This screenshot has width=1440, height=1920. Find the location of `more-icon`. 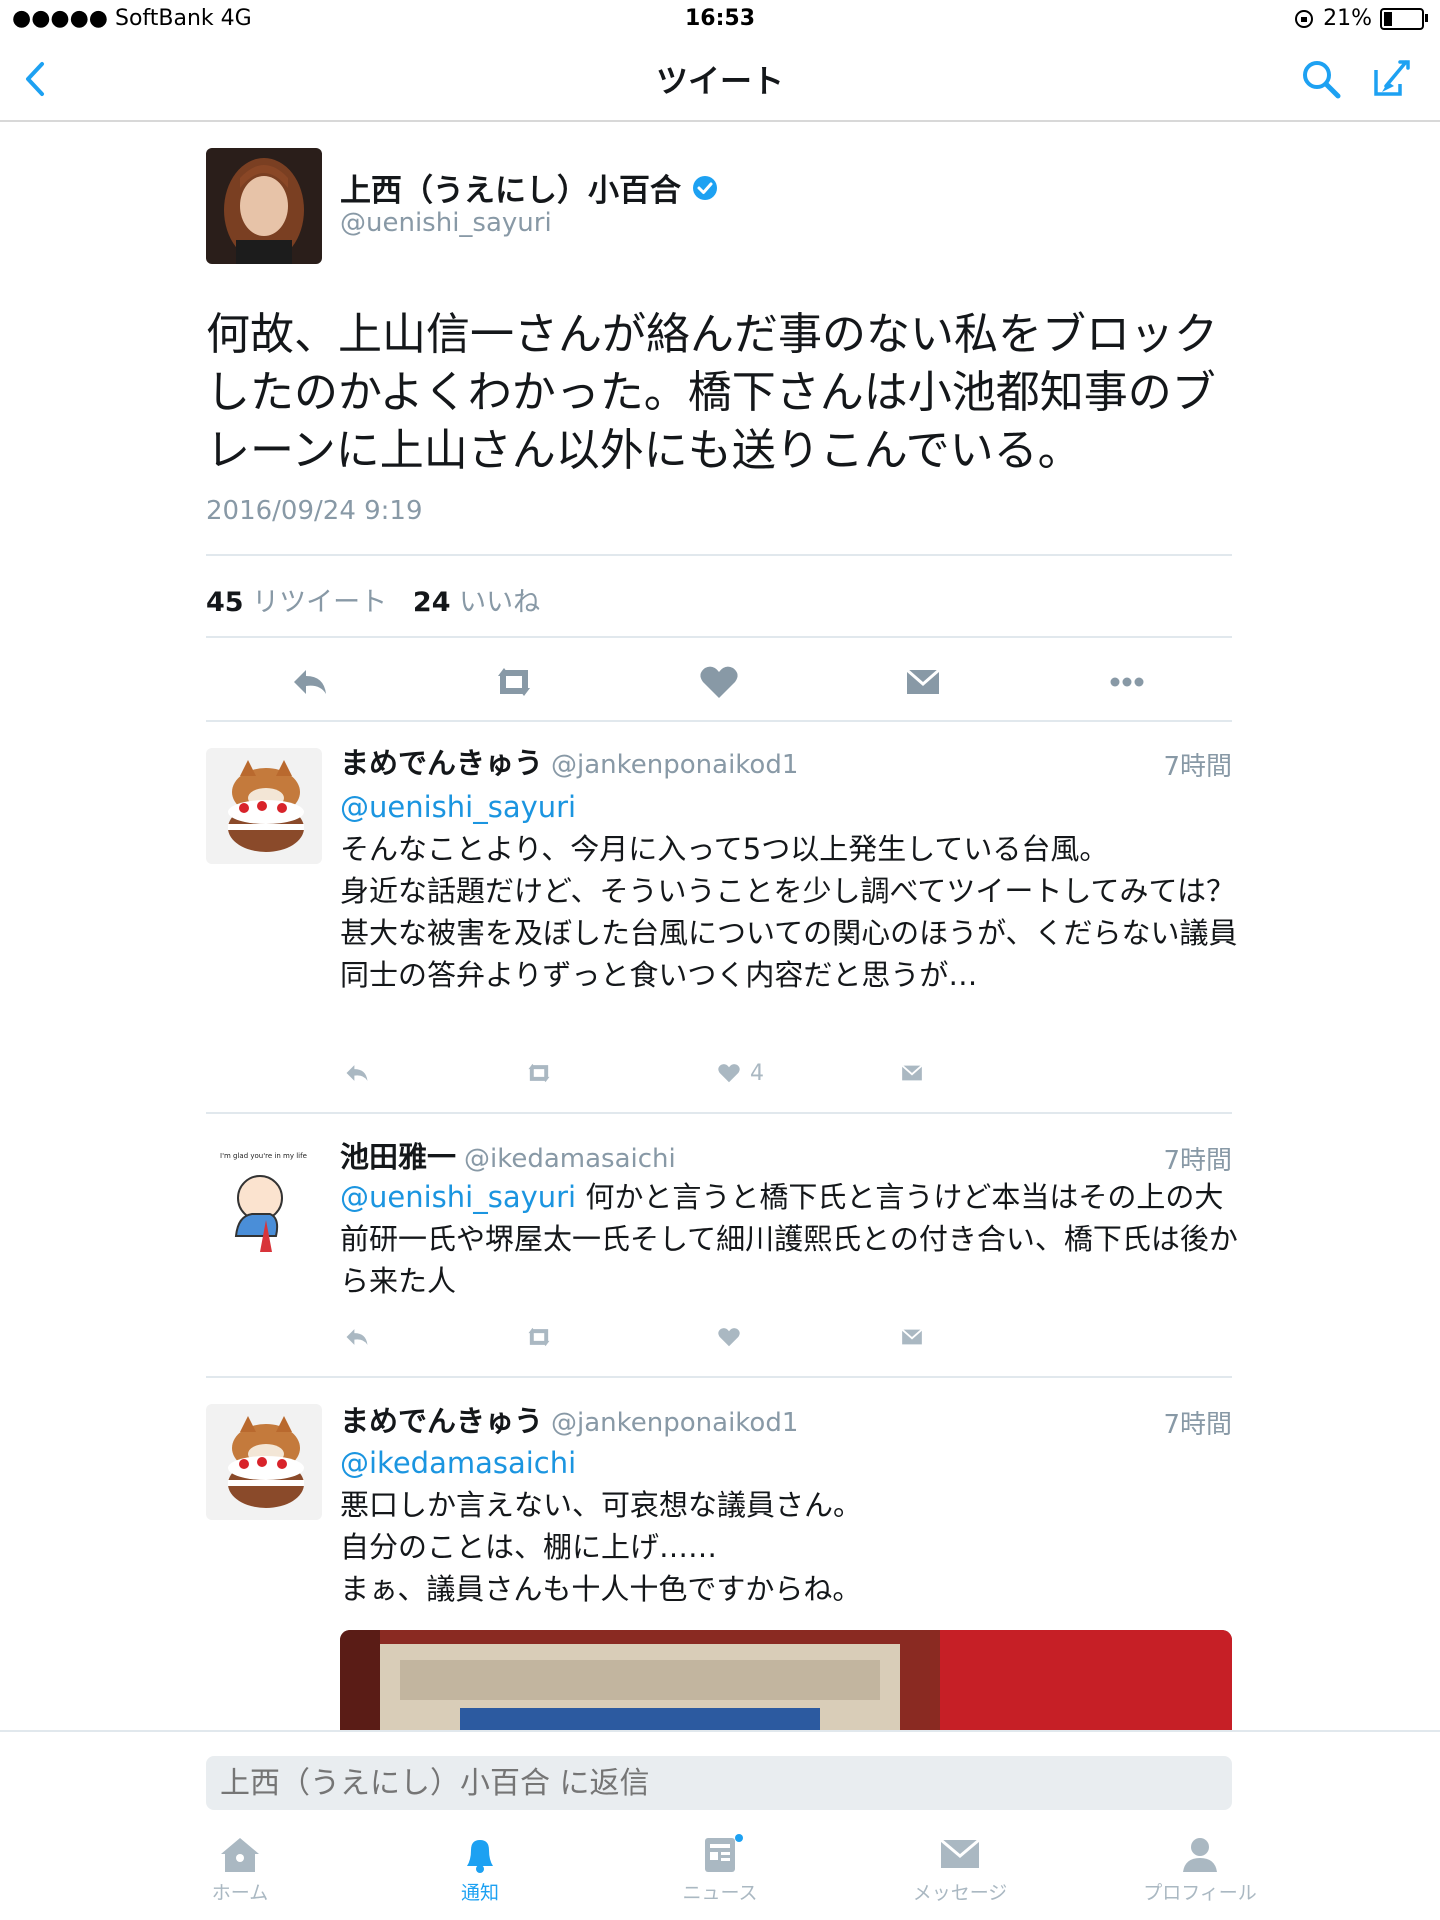

more-icon is located at coordinates (1127, 682).